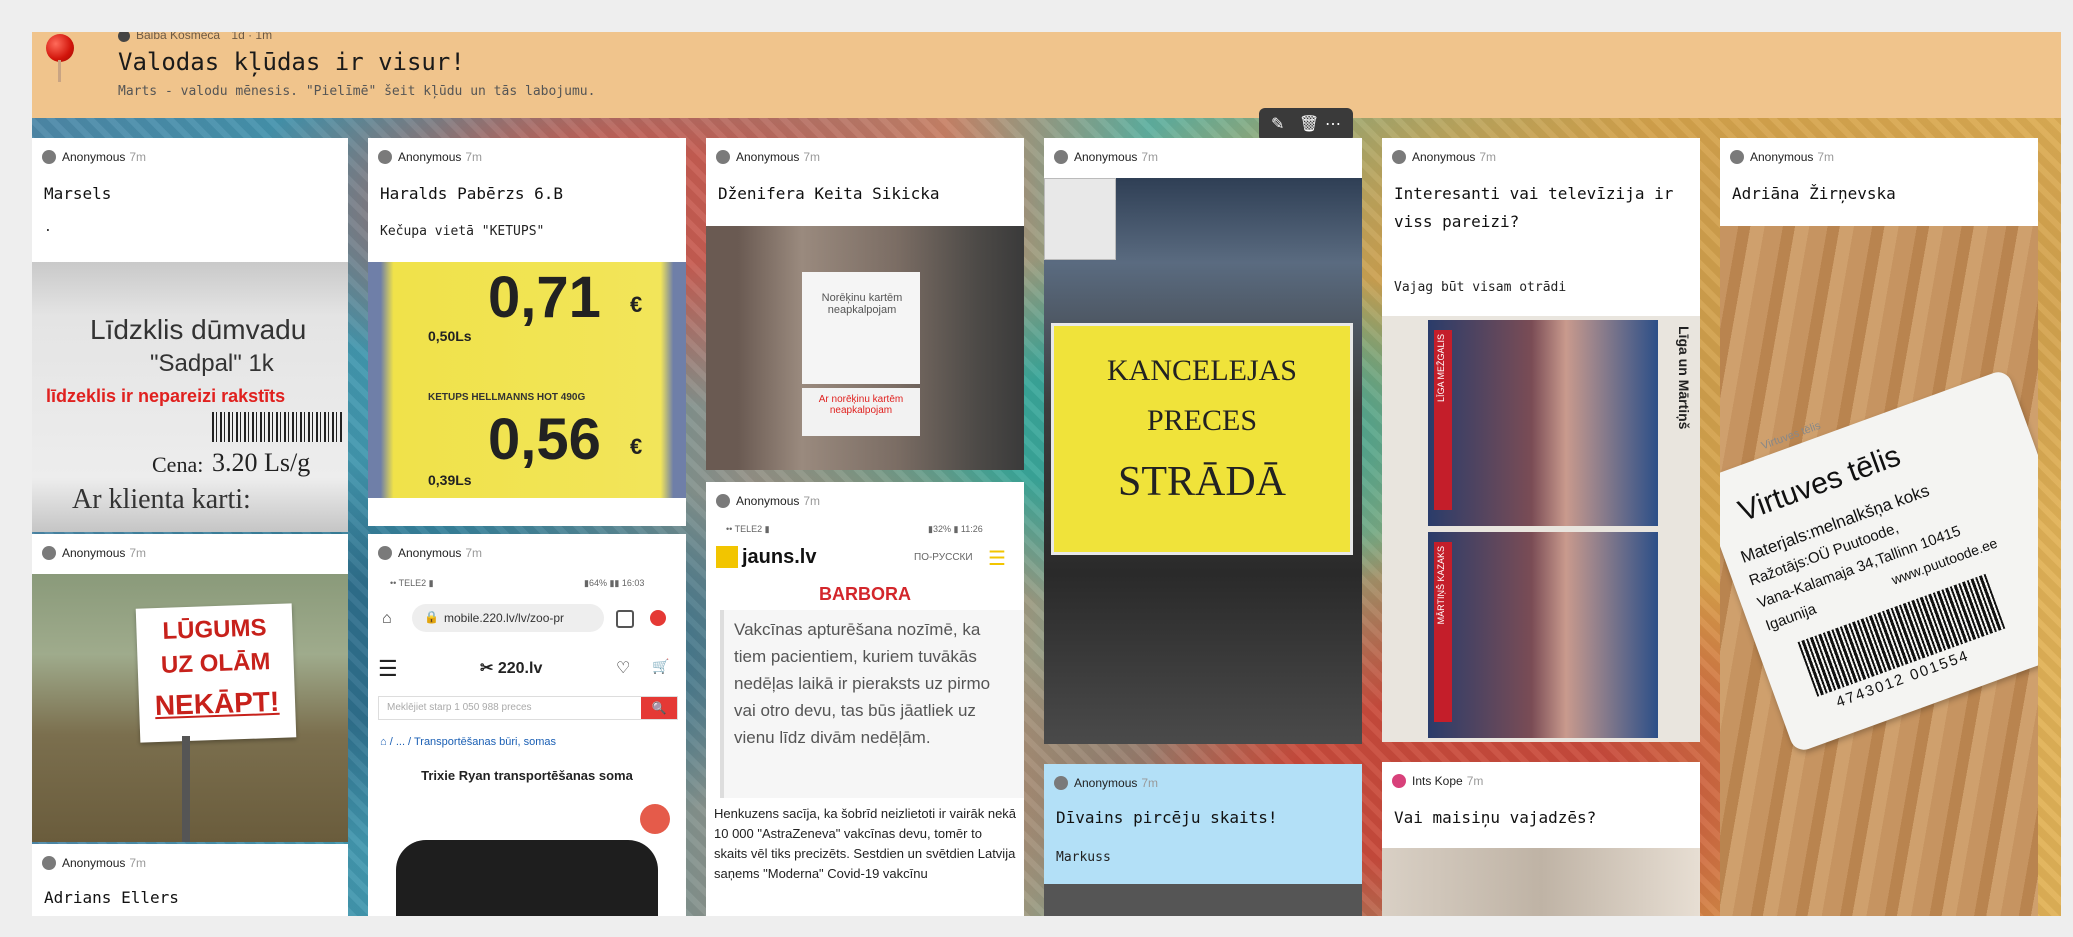 Image resolution: width=2073 pixels, height=937 pixels. What do you see at coordinates (527, 775) in the screenshot?
I see `product-title: Trixie Ryan transportēšanas soma` at bounding box center [527, 775].